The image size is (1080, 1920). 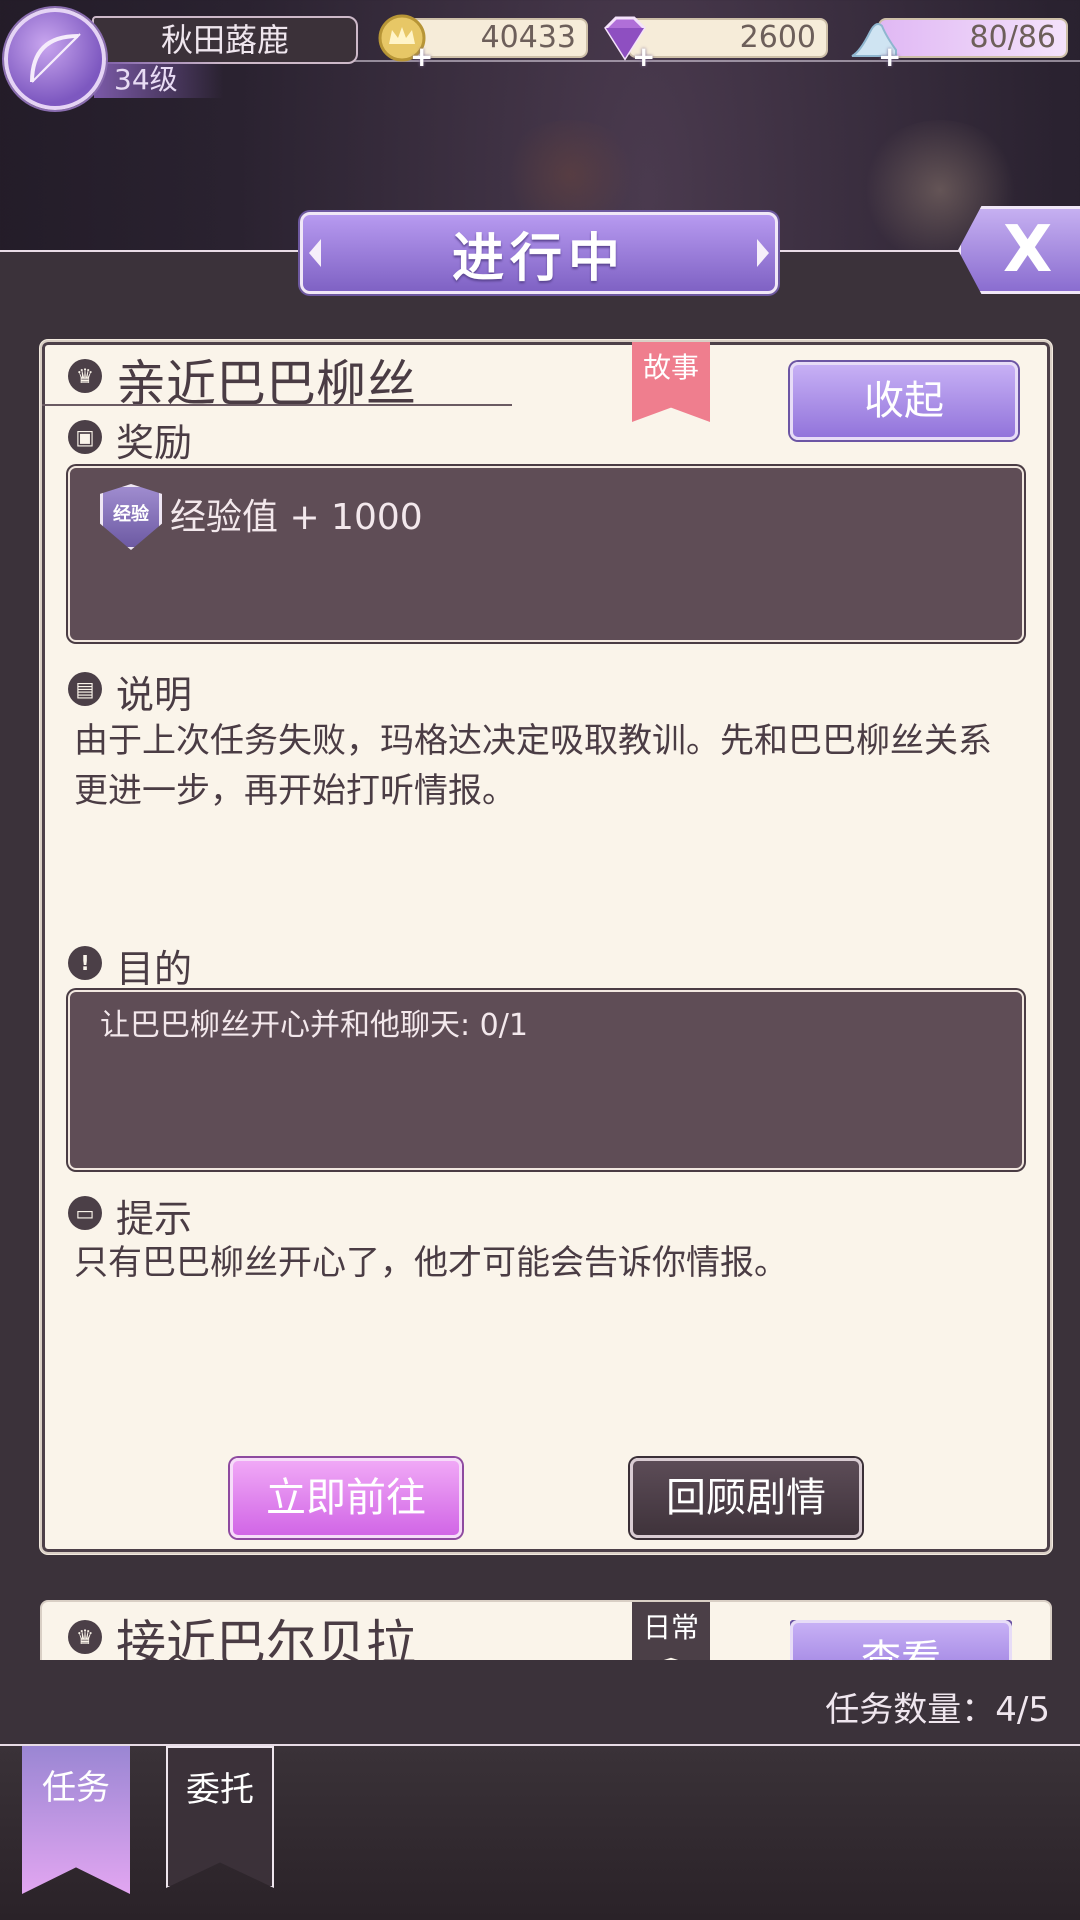 What do you see at coordinates (315, 253) in the screenshot?
I see `banner-left-arrow-icon` at bounding box center [315, 253].